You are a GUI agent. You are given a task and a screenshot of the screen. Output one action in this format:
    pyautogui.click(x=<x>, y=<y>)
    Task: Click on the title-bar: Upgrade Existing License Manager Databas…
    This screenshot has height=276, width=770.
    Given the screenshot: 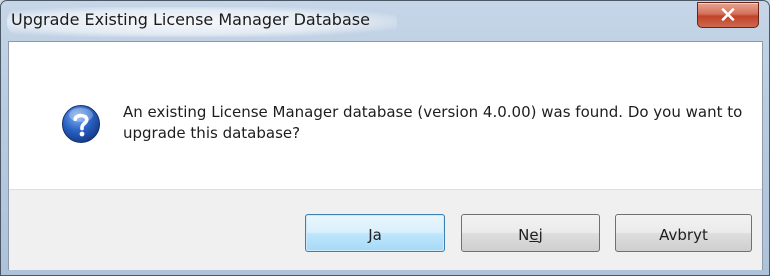 What is the action you would take?
    pyautogui.click(x=385, y=21)
    